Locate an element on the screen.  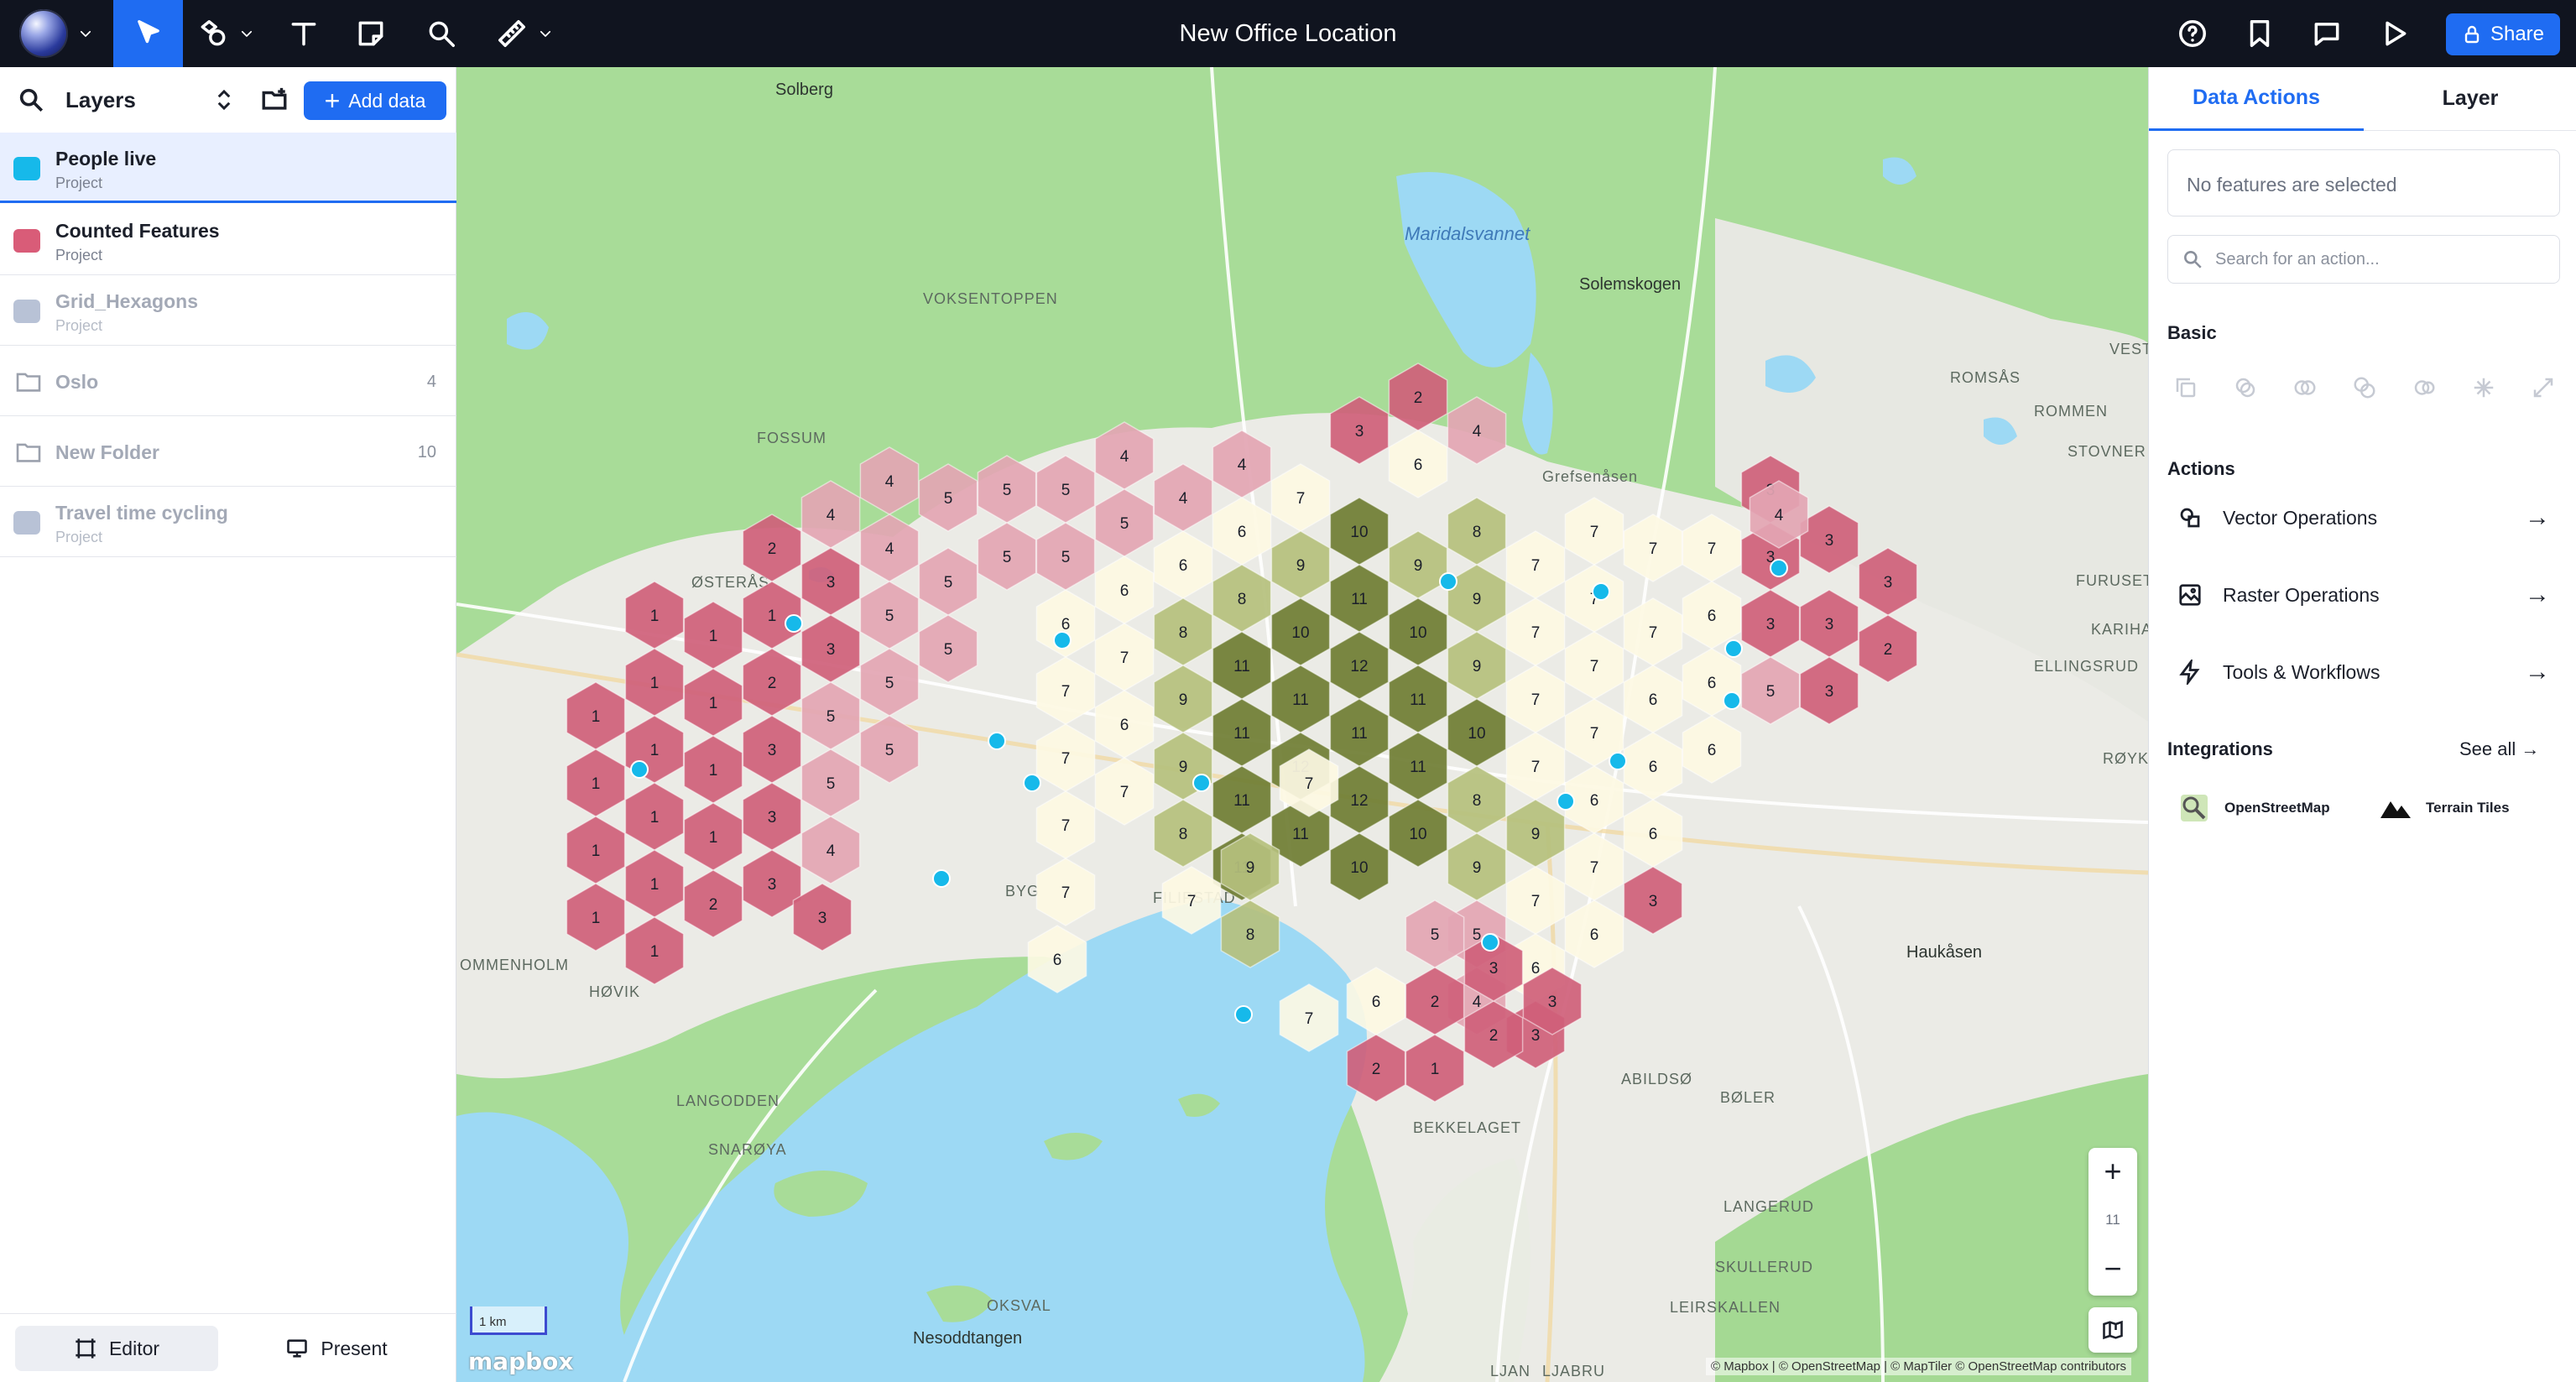
zoom-in-button: + is located at coordinates (2112, 1171).